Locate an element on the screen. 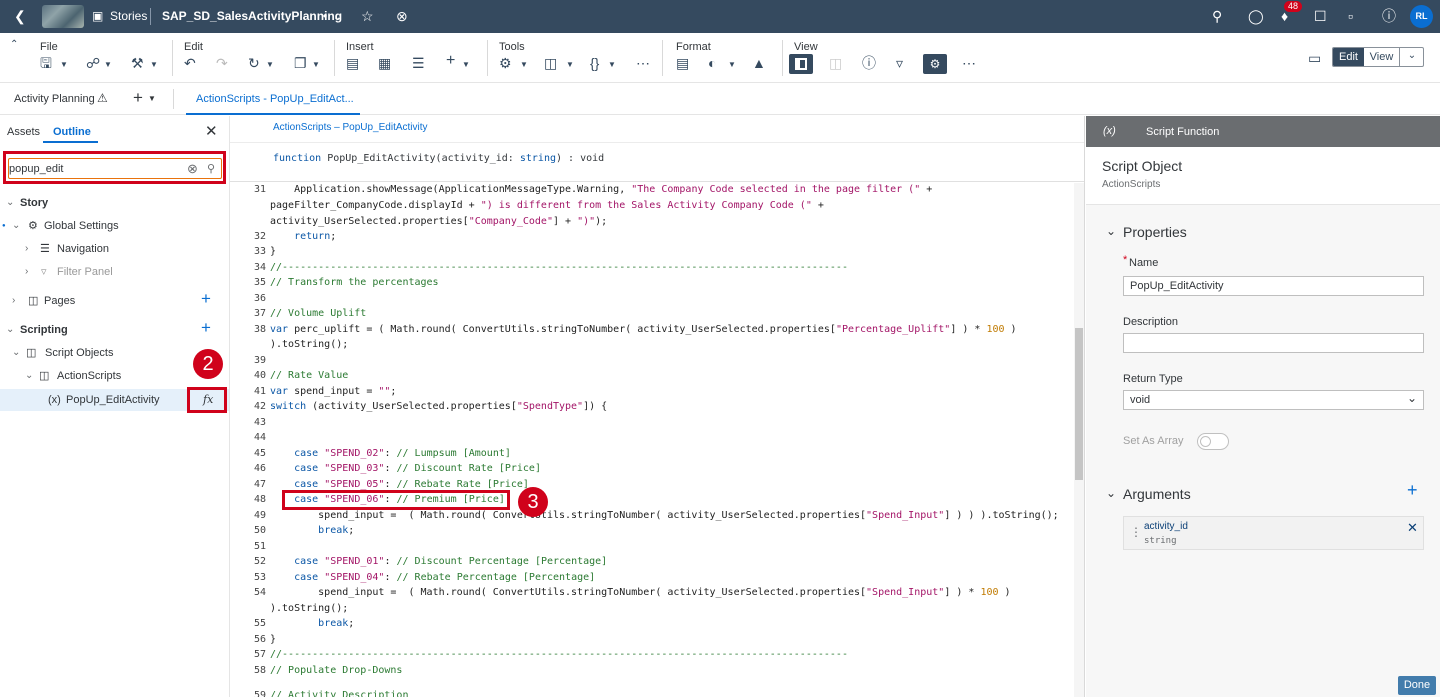 Image resolution: width=1440 pixels, height=697 pixels. tree-filter-panel: Filter Panel is located at coordinates (85, 272).